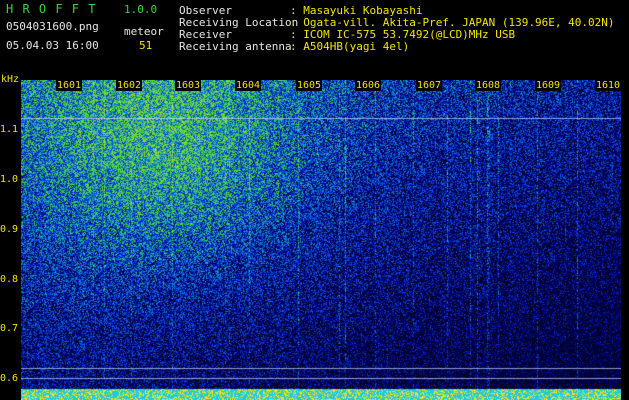 The image size is (629, 400). I want to click on y-tick-label: 0.6, so click(9, 378).